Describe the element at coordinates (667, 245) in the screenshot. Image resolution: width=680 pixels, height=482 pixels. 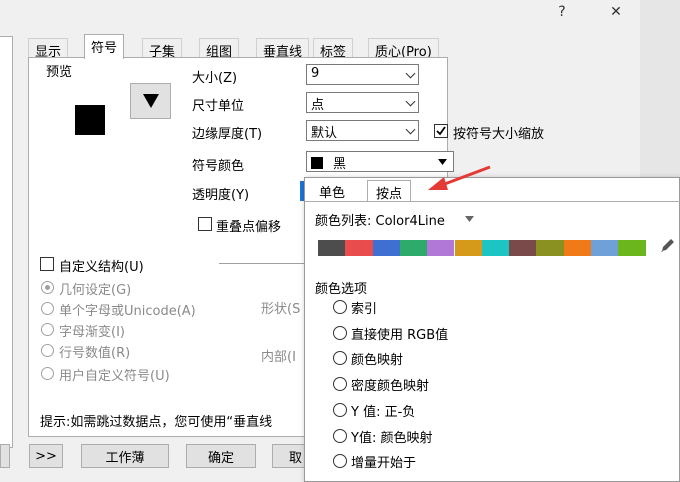
I see `pencil-icon` at that location.